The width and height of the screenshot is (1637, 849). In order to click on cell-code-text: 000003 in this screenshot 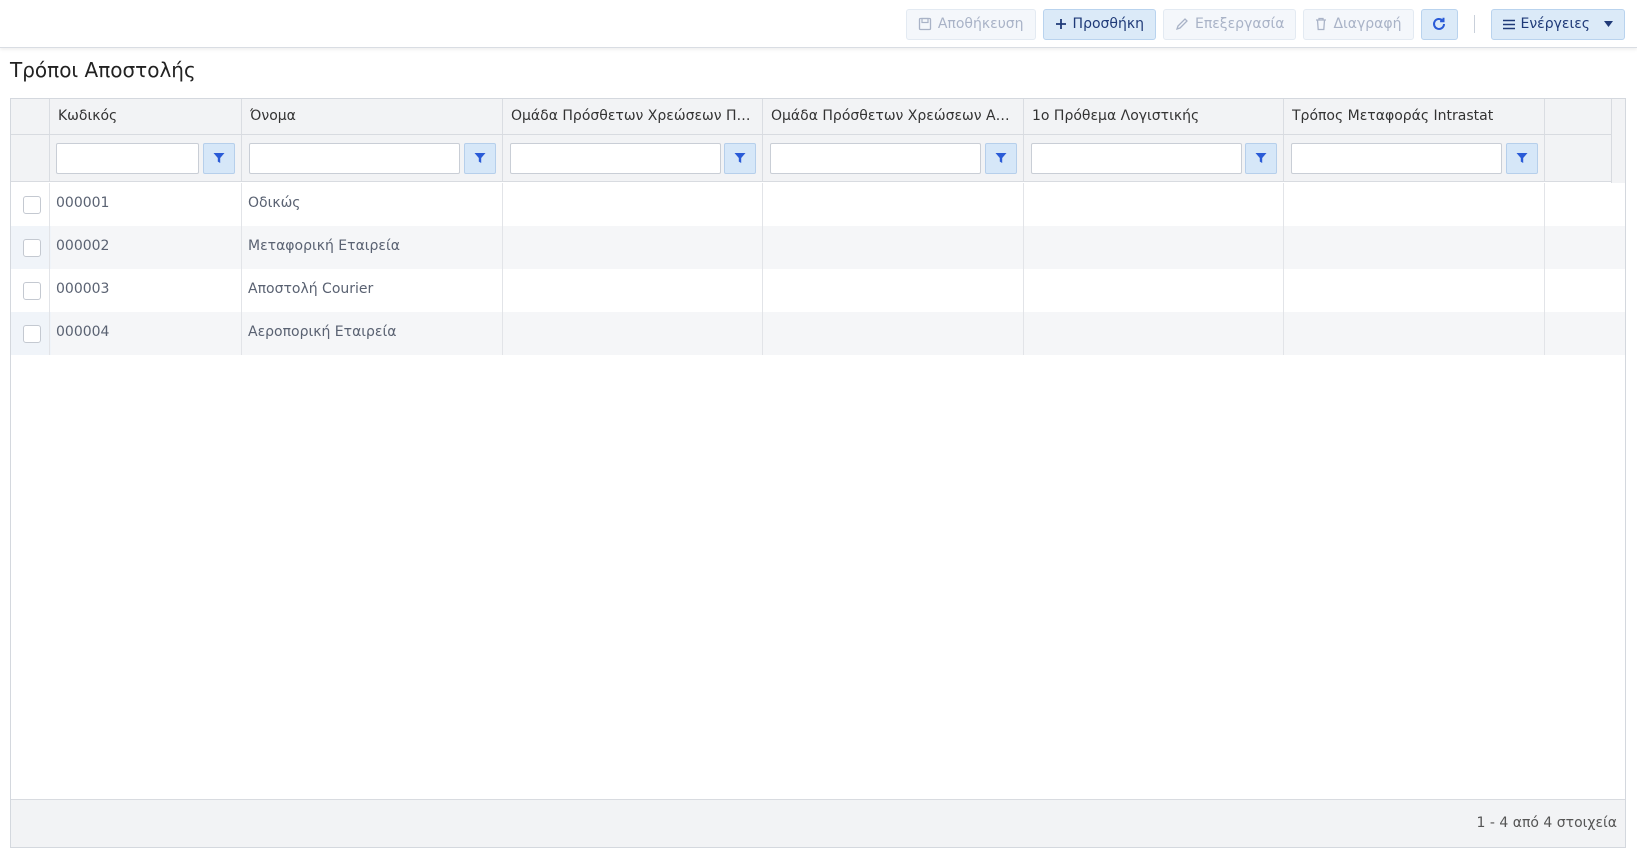, I will do `click(83, 289)`.